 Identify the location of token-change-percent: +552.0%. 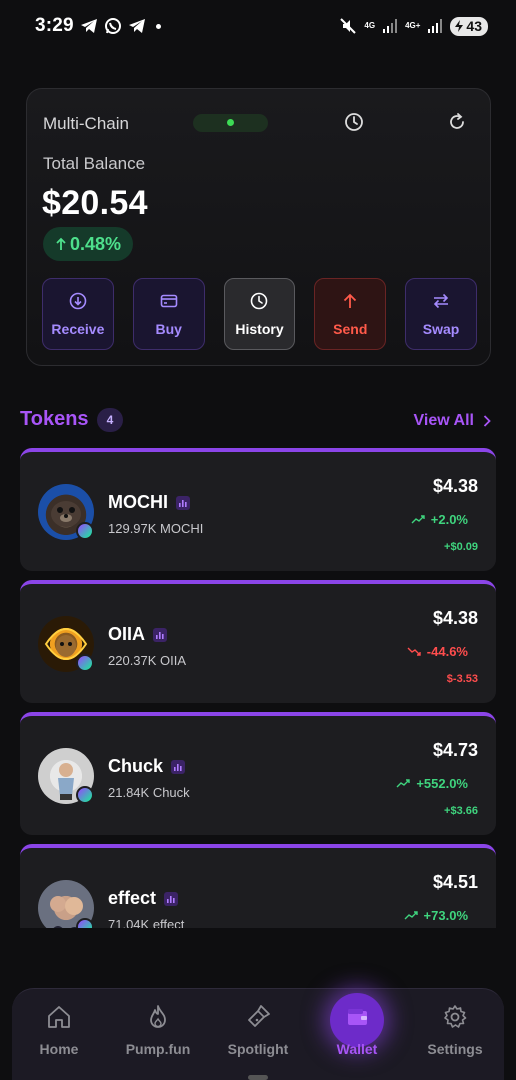
(432, 783).